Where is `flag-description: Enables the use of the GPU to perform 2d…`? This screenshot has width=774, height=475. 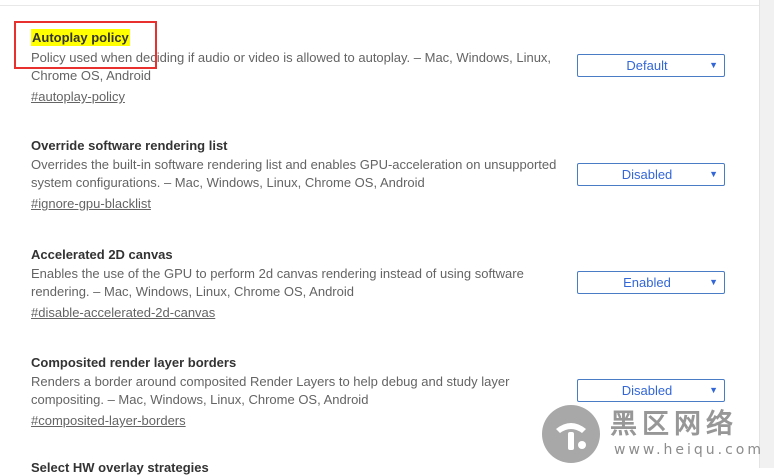 flag-description: Enables the use of the GPU to perform 2d… is located at coordinates (277, 282).